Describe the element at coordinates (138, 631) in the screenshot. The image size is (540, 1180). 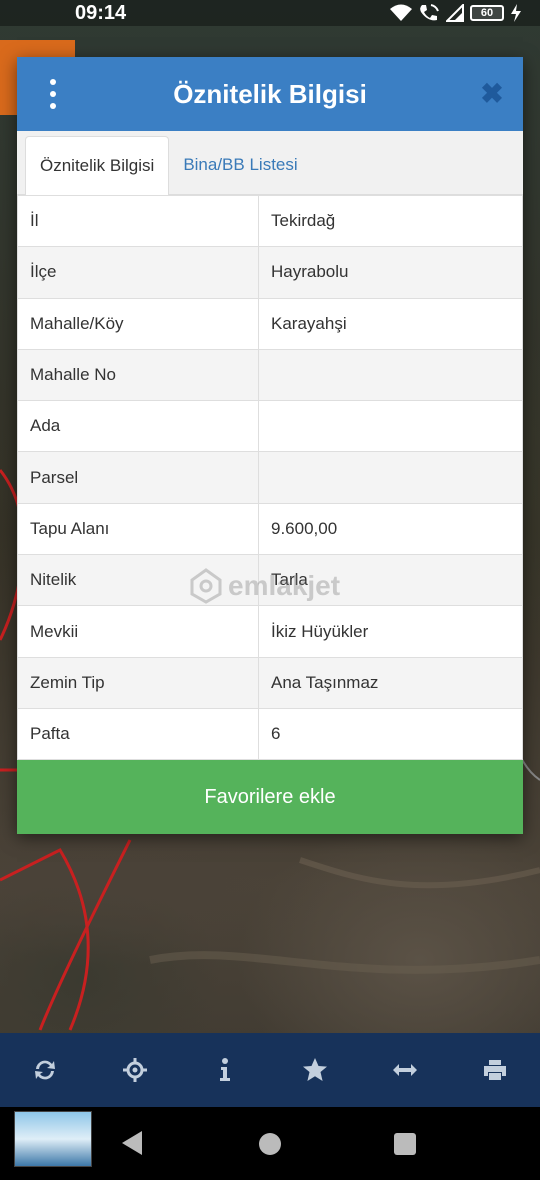
I see `row-key: Mevkii` at that location.